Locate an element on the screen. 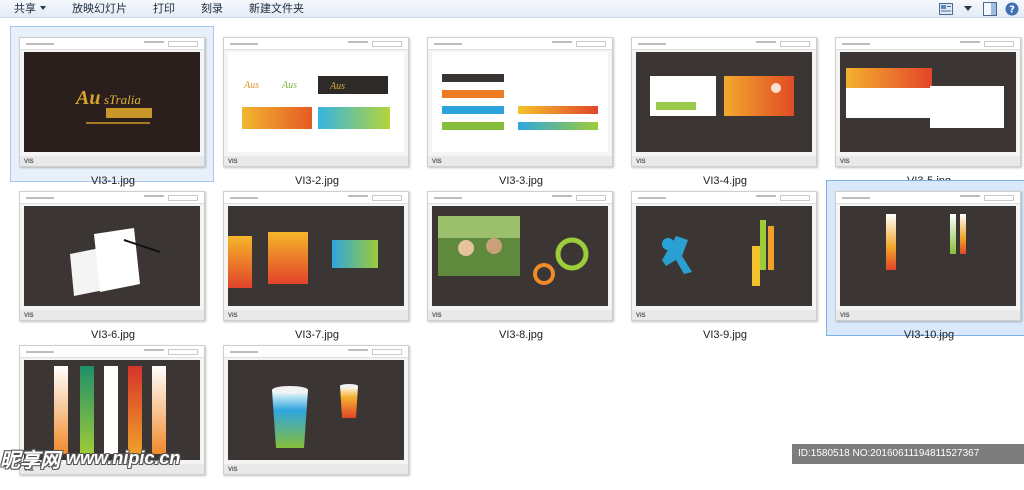 This screenshot has height=490, width=1024. file-tile-vi3-2: Aus Aus Aus VIS VI3-2.jpg is located at coordinates (316, 106).